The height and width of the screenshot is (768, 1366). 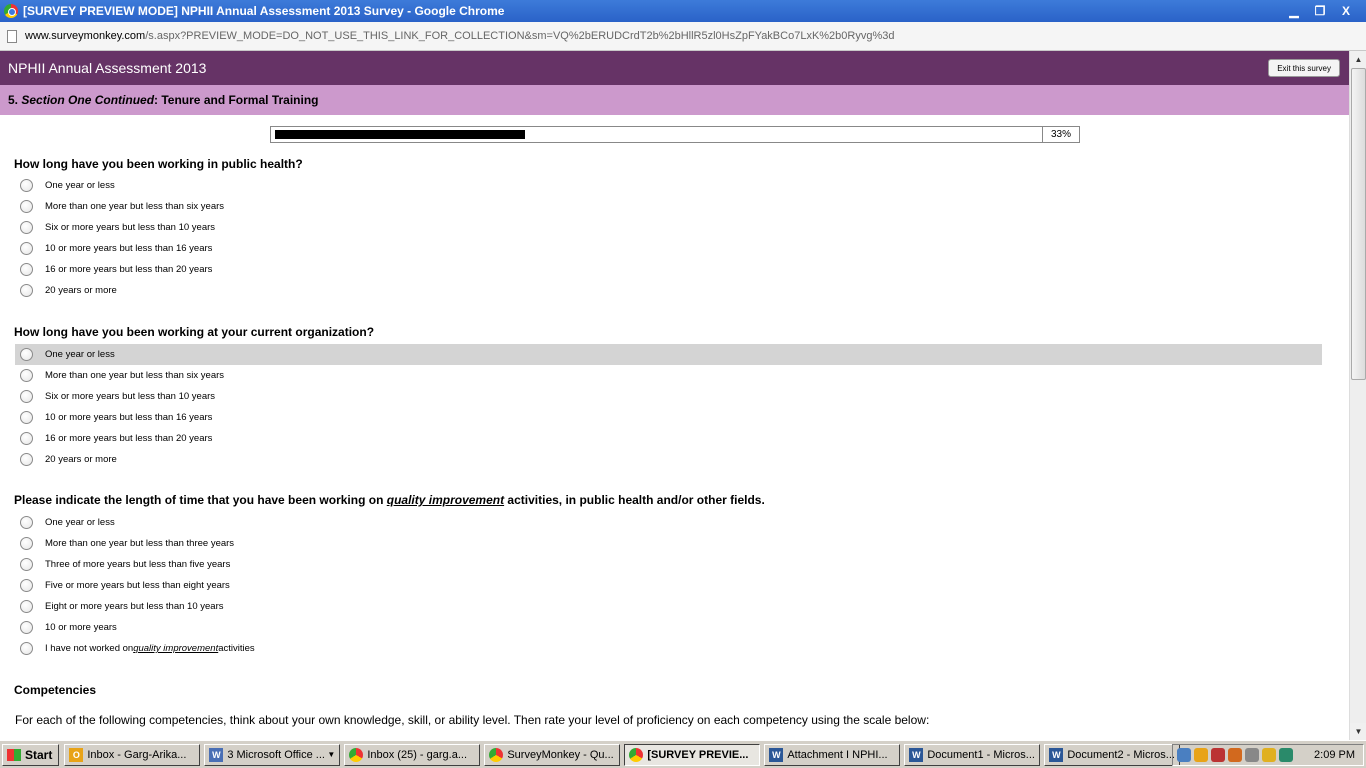 I want to click on scroll-down-icon: ▼, so click(x=1358, y=731).